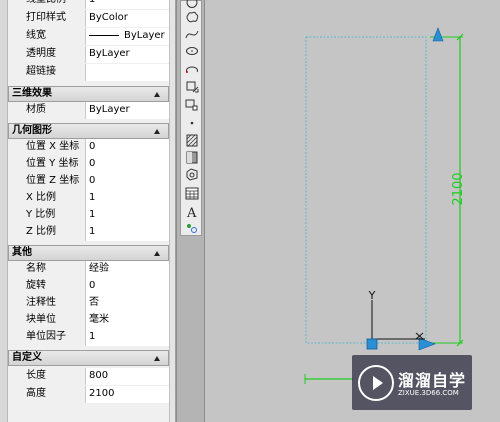  I want to click on prop-row-name: 名称 经验, so click(88, 269).